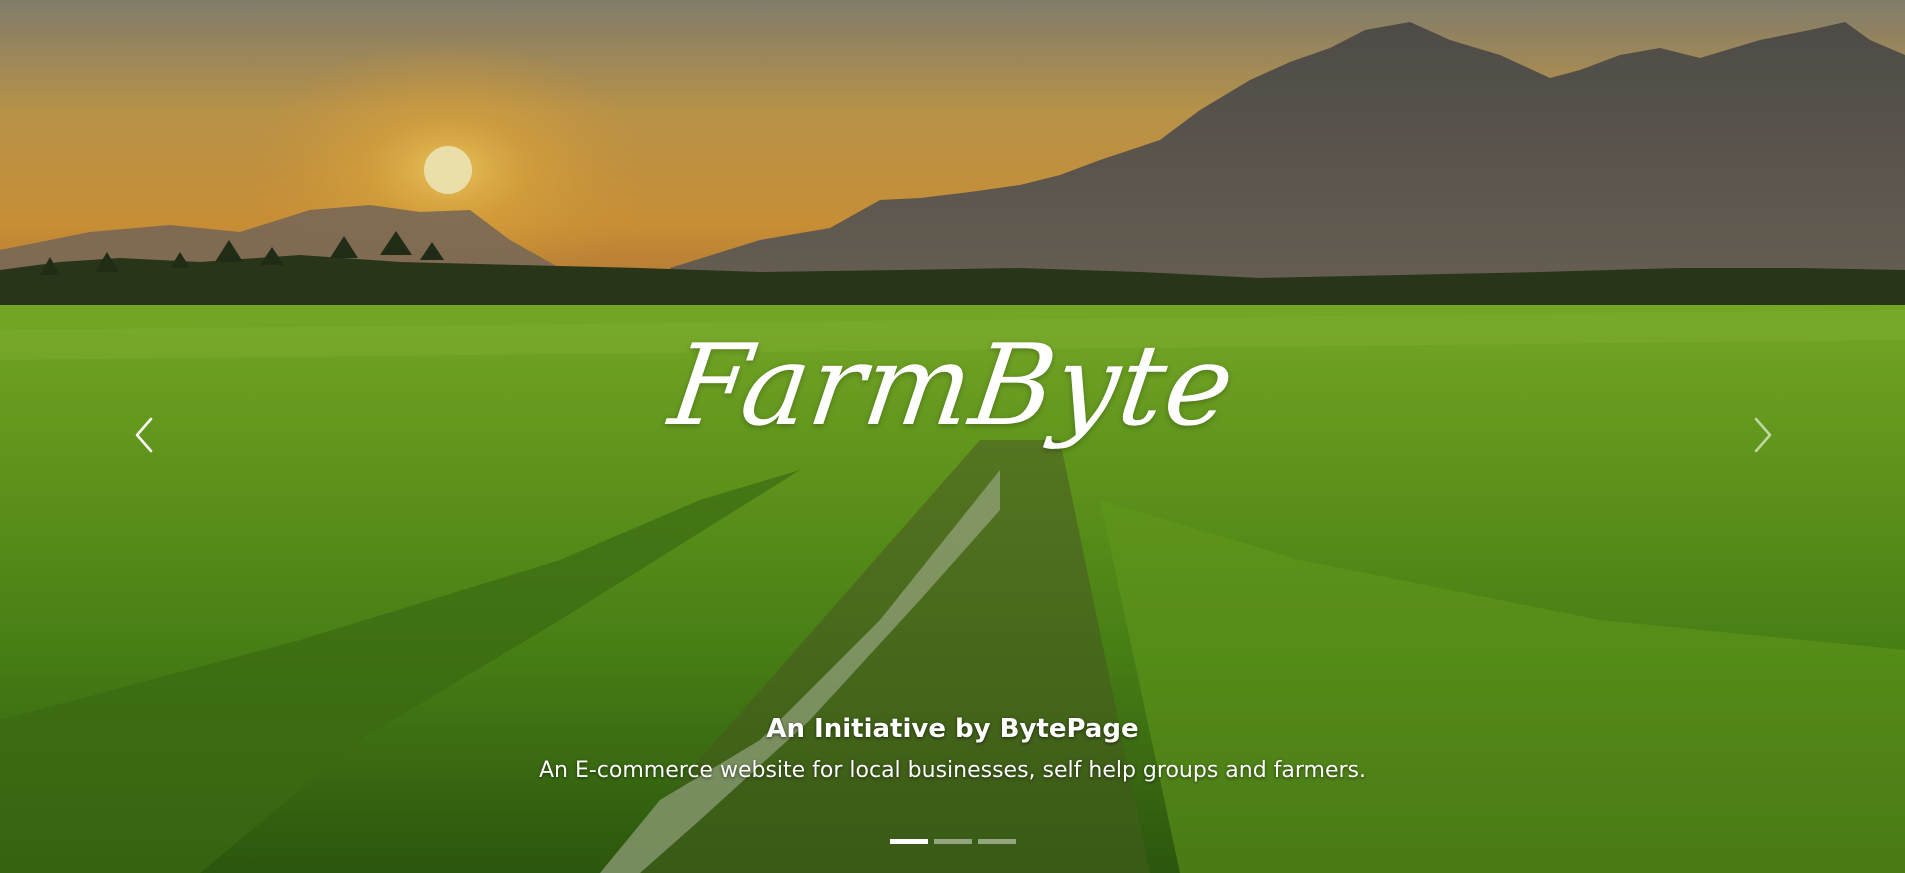  What do you see at coordinates (952, 729) in the screenshot?
I see `caption-title: An Initiative by BytePage` at bounding box center [952, 729].